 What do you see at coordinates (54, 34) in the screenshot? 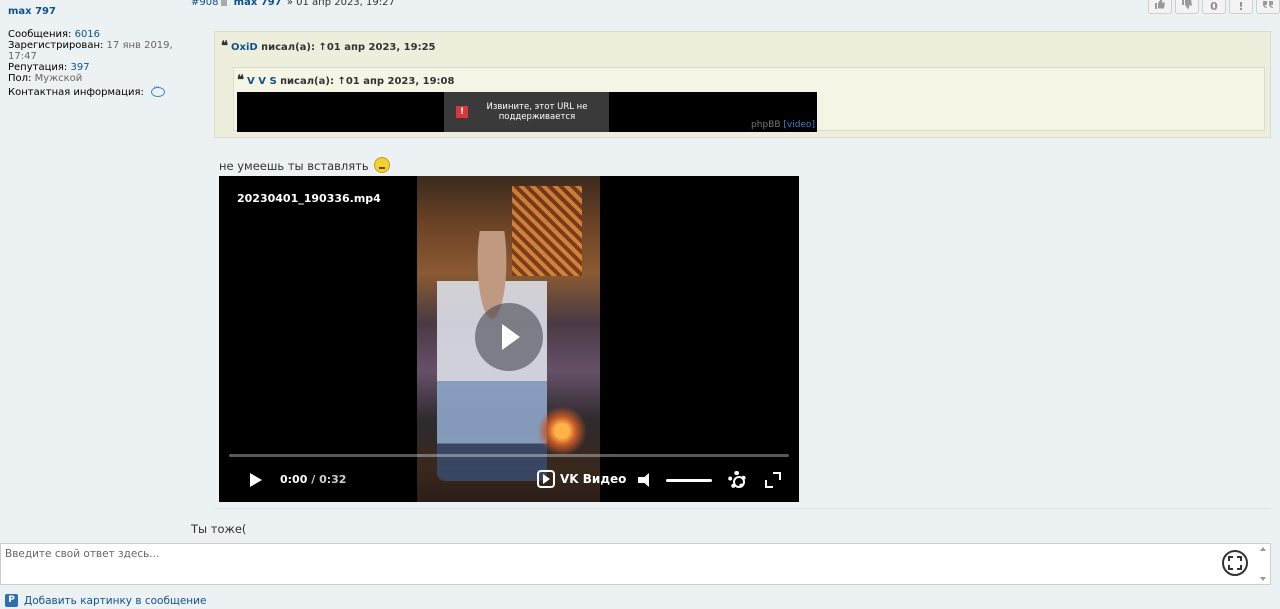
I see `profile-posts: Сообщения: 6016` at bounding box center [54, 34].